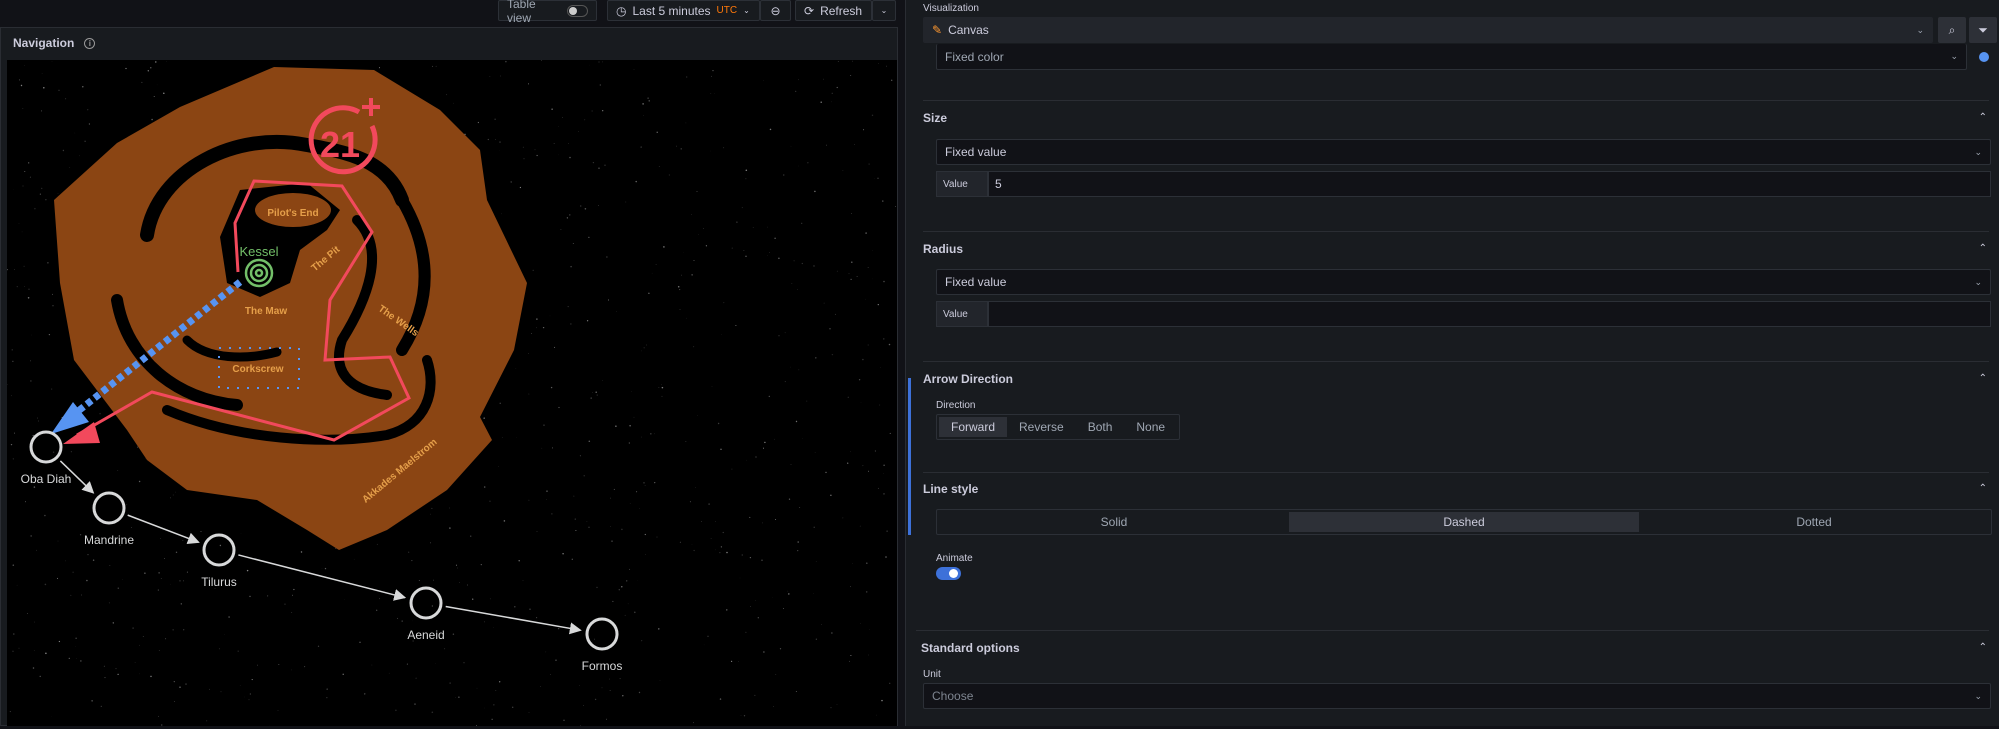  I want to click on direction-none: None, so click(1150, 427).